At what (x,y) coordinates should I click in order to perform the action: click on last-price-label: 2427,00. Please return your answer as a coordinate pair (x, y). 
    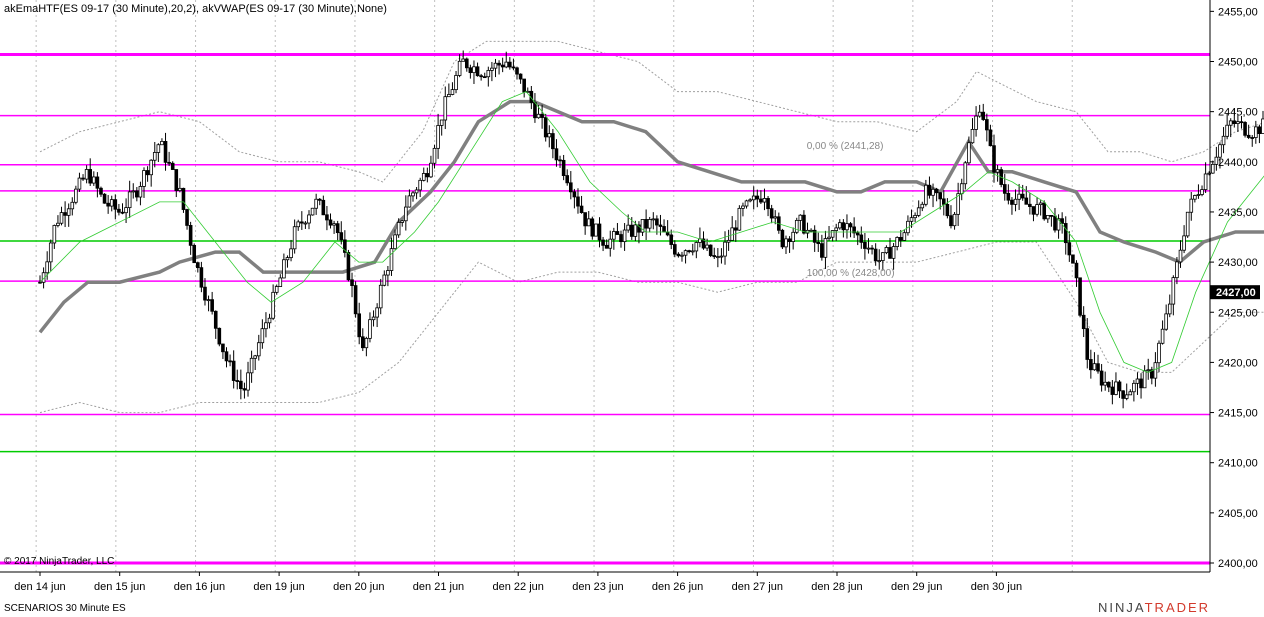
    Looking at the image, I should click on (1236, 293).